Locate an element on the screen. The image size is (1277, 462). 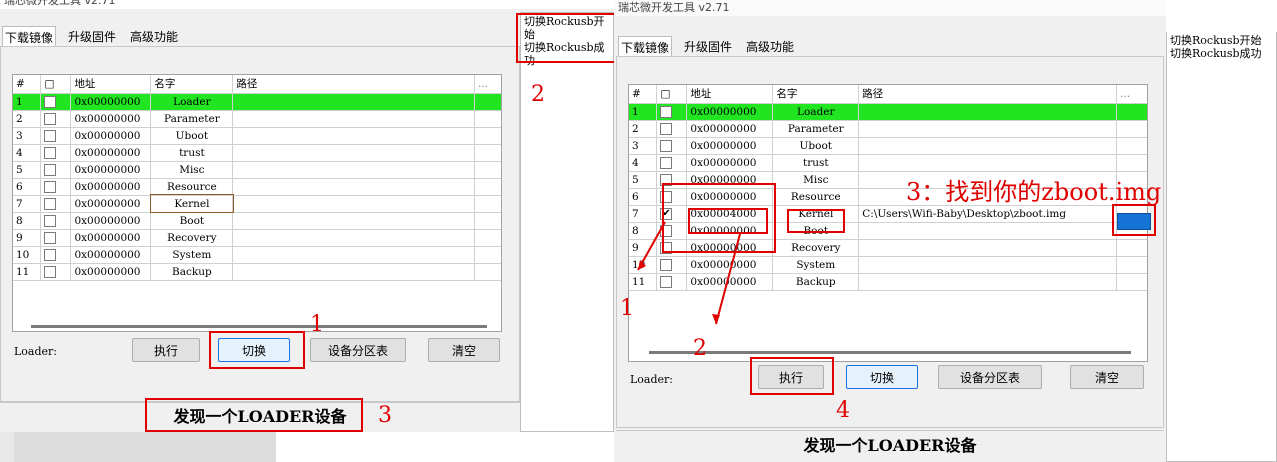
arrow-2-head is located at coordinates (716, 319).